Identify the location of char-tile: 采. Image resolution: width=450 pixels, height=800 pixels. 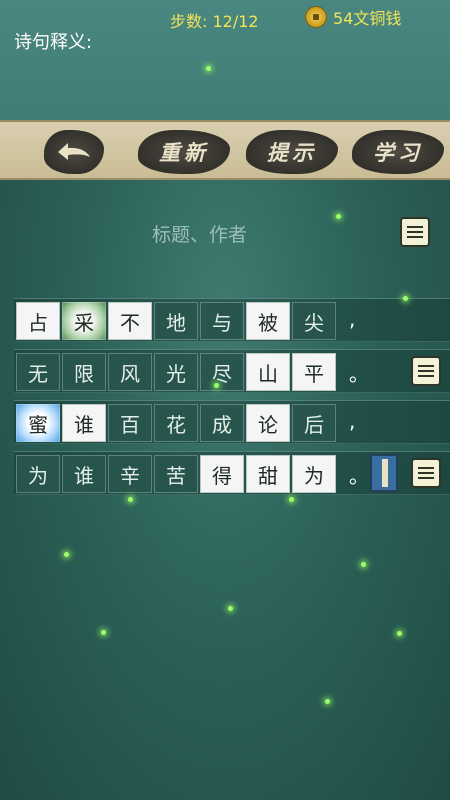
(84, 321).